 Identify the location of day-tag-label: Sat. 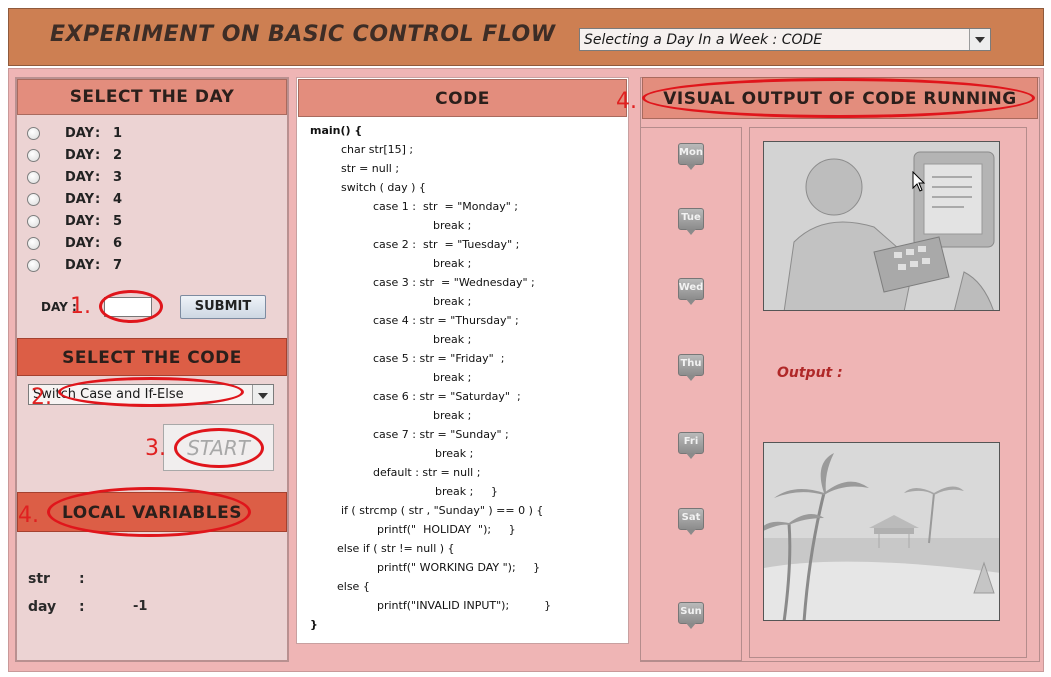
(691, 517).